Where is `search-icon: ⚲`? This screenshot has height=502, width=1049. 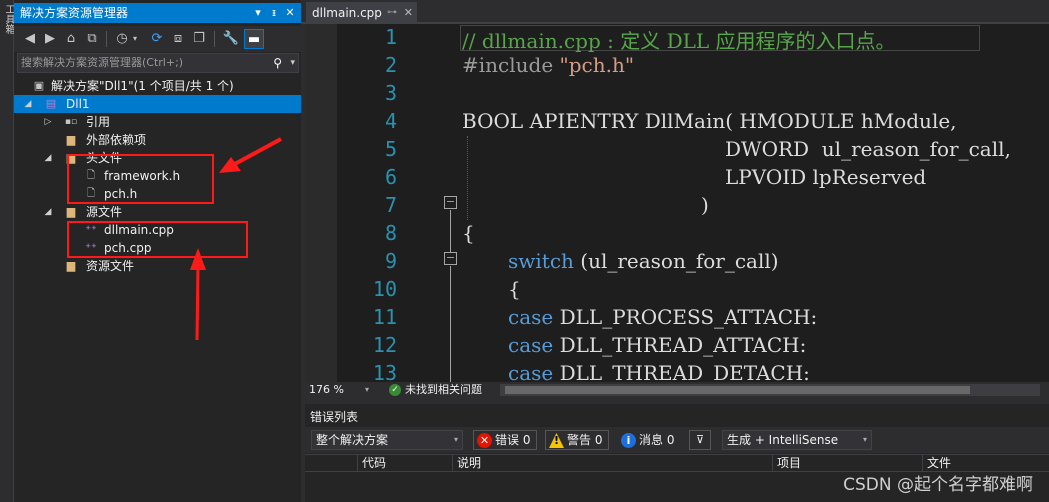 search-icon: ⚲ is located at coordinates (277, 63).